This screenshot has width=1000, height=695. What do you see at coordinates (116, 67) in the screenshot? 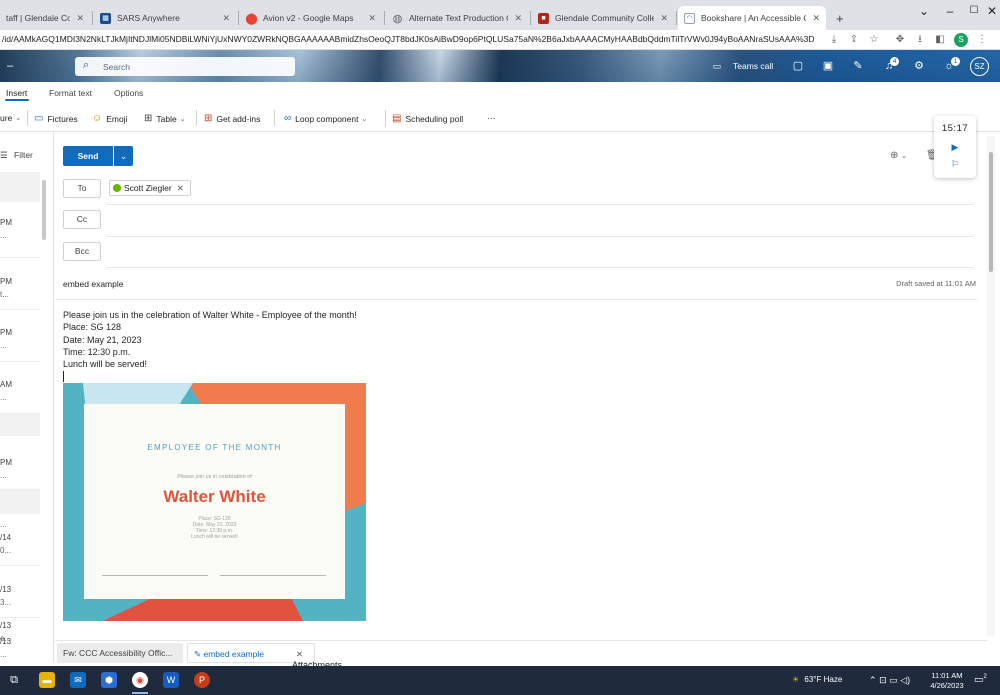
I see `search-input: Search` at bounding box center [116, 67].